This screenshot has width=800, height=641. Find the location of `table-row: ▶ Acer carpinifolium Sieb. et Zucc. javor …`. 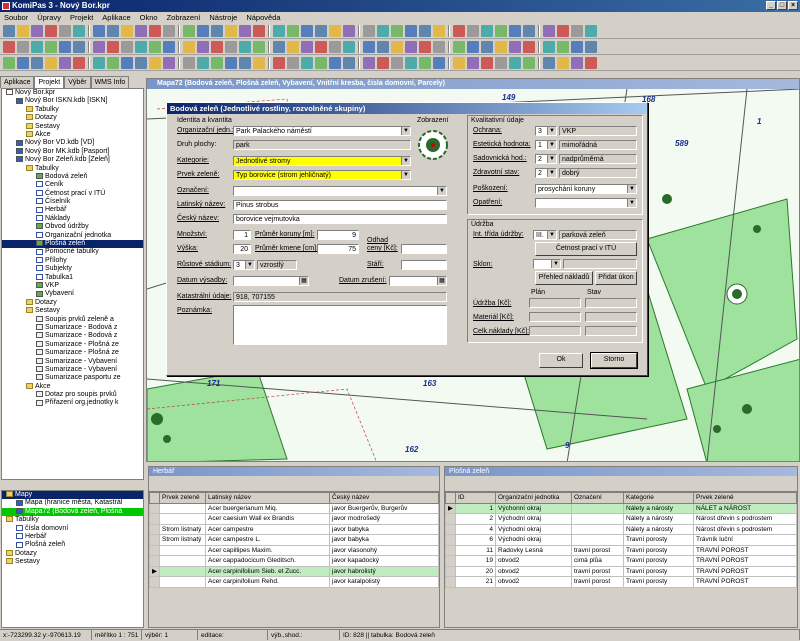

table-row: ▶ Acer carpinifolium Sieb. et Zucc. javor … is located at coordinates (294, 571).